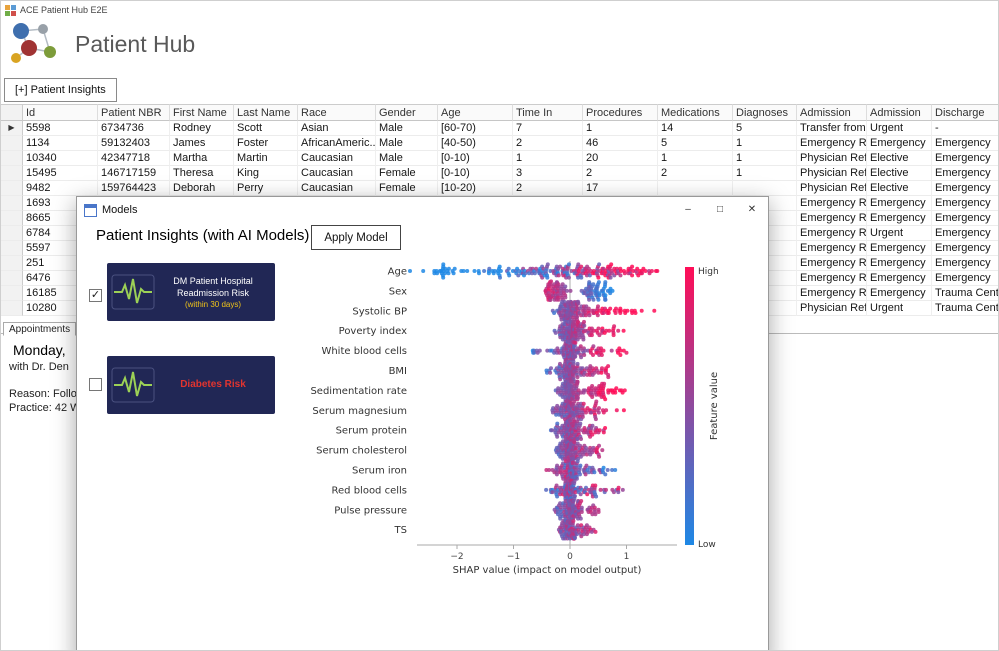  Describe the element at coordinates (475, 173) in the screenshot. I see `grid-cell: [0-10)` at that location.